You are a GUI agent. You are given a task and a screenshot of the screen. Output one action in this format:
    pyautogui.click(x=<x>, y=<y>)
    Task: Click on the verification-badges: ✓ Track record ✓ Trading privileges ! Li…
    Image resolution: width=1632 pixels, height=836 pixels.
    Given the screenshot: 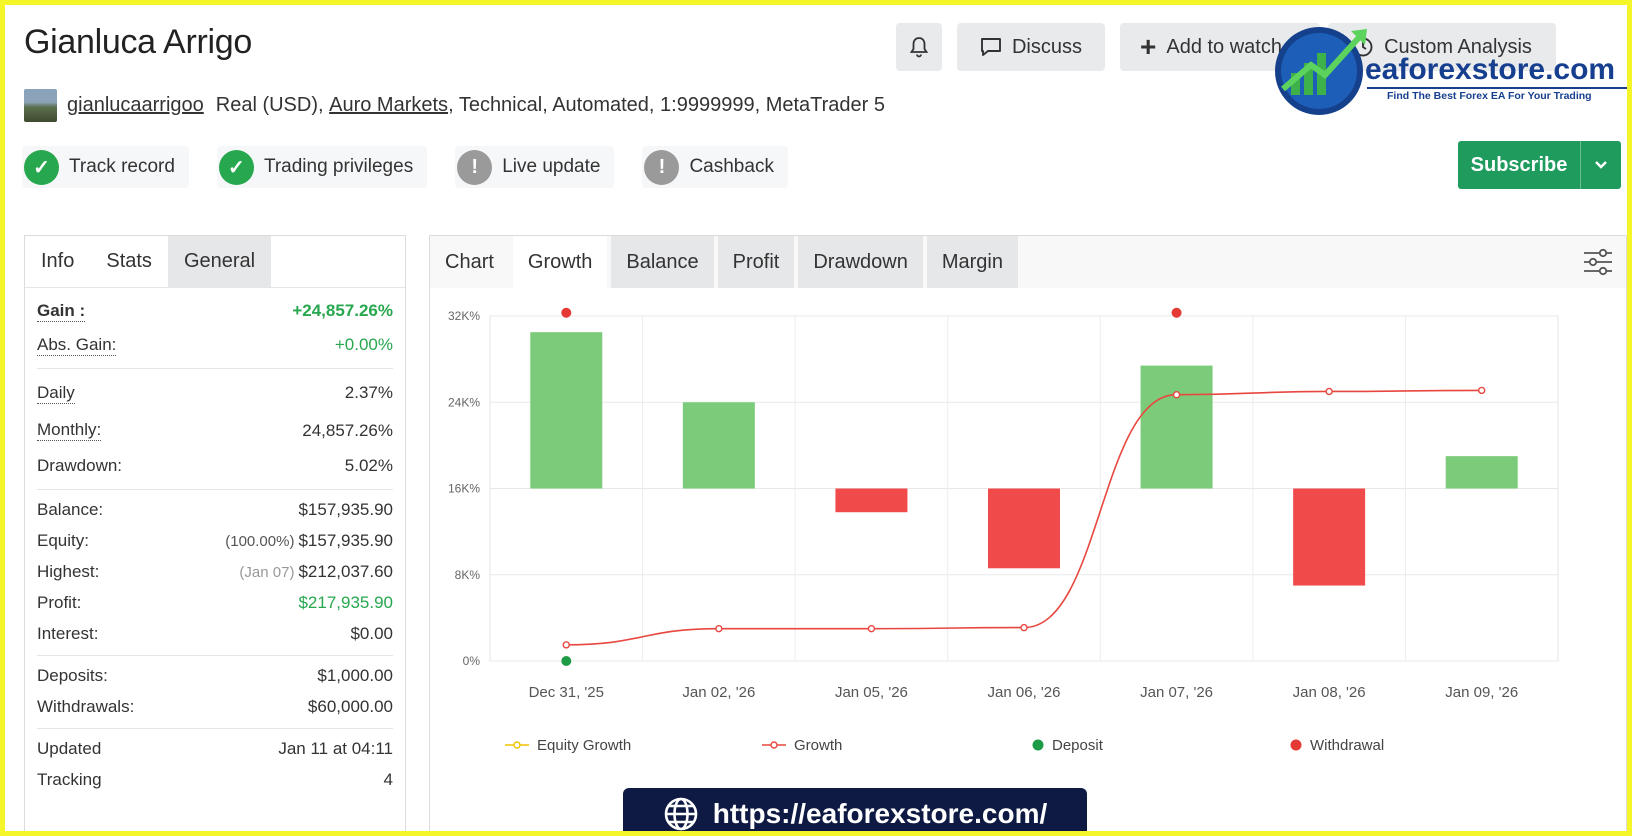 What is the action you would take?
    pyautogui.click(x=405, y=167)
    